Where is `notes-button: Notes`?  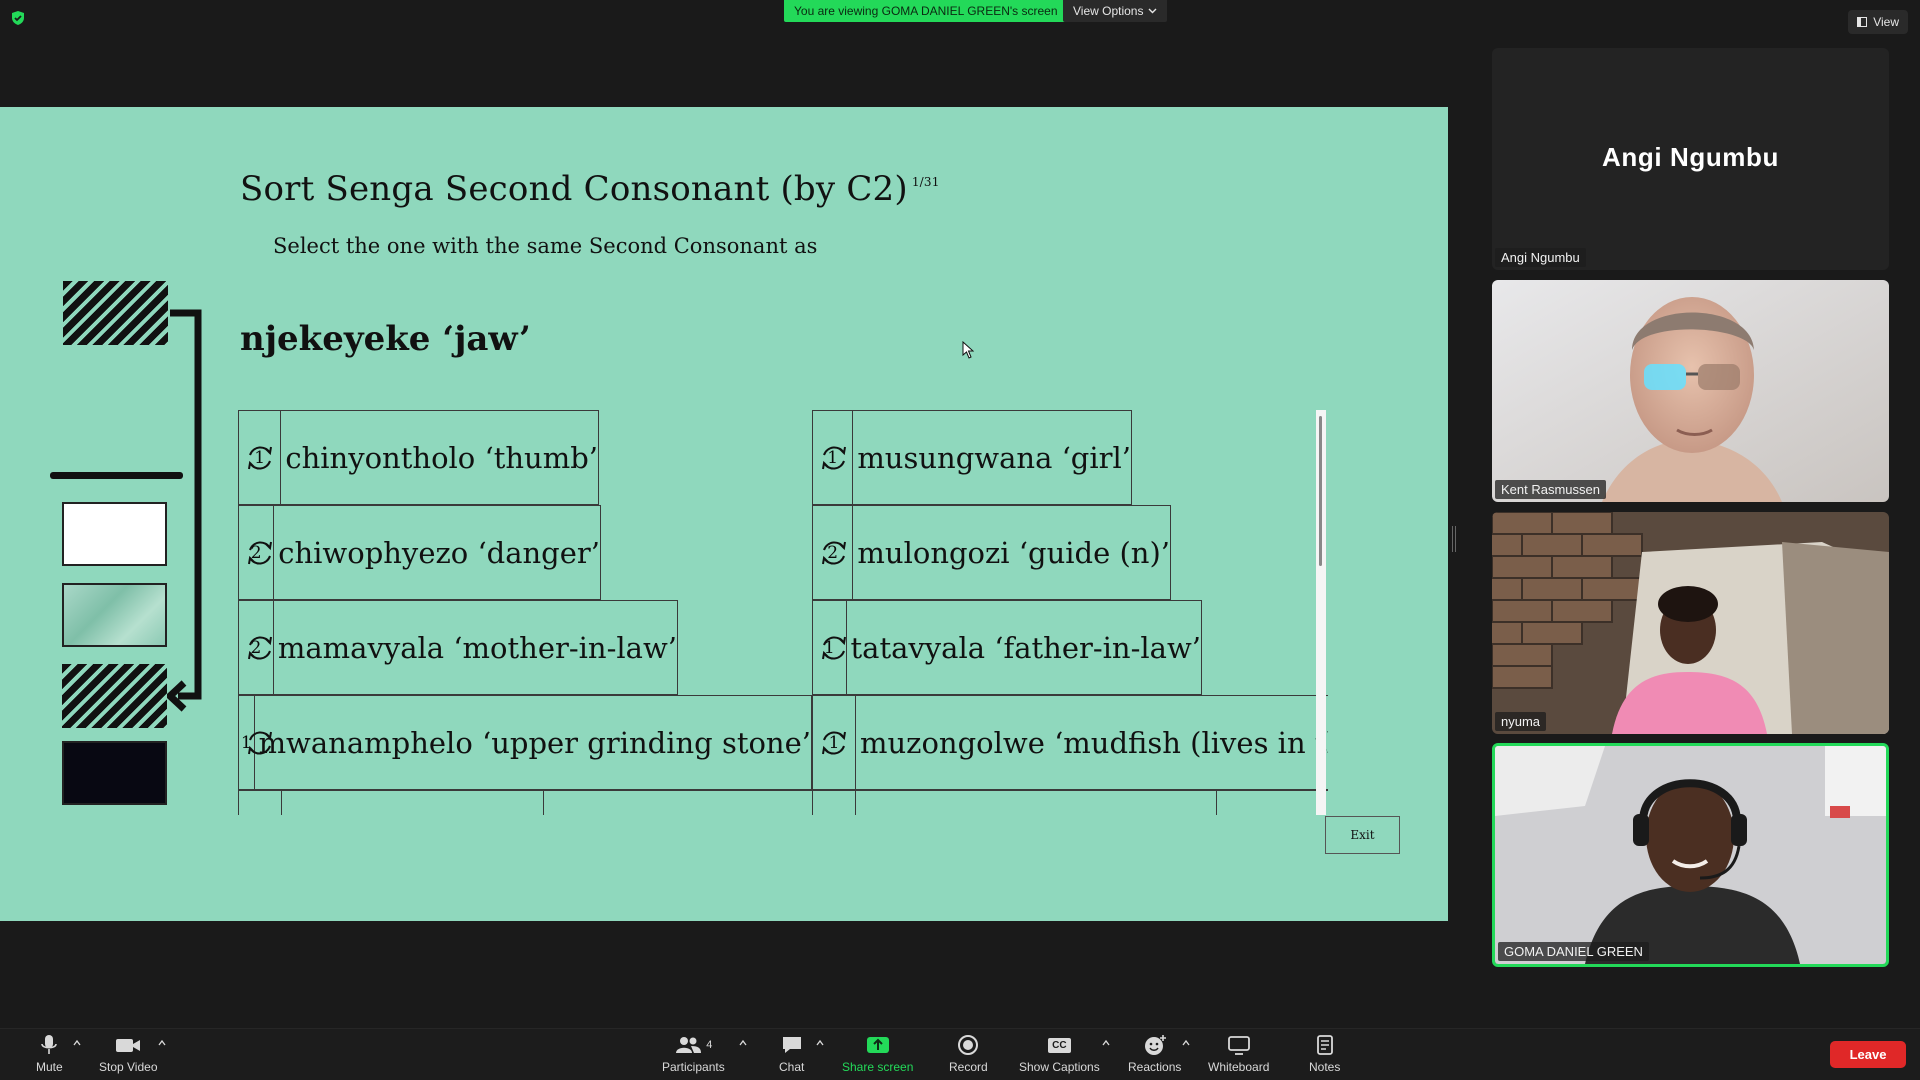 notes-button: Notes is located at coordinates (1324, 1053).